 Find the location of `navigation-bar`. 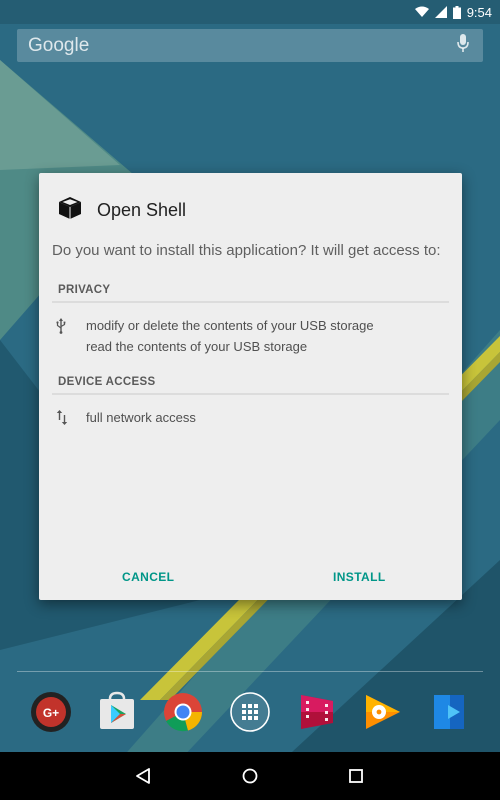

navigation-bar is located at coordinates (250, 776).